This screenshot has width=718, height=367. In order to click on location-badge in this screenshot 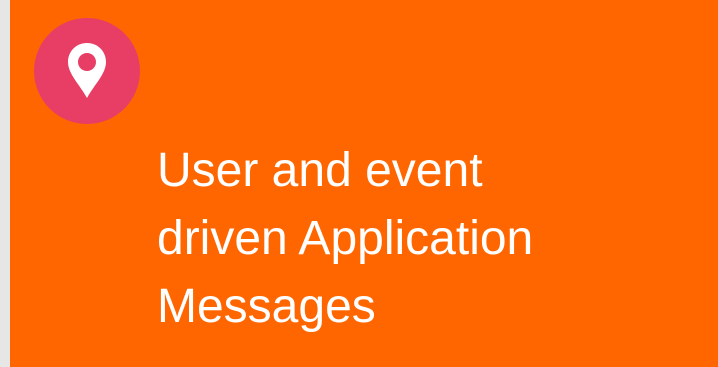, I will do `click(87, 71)`.